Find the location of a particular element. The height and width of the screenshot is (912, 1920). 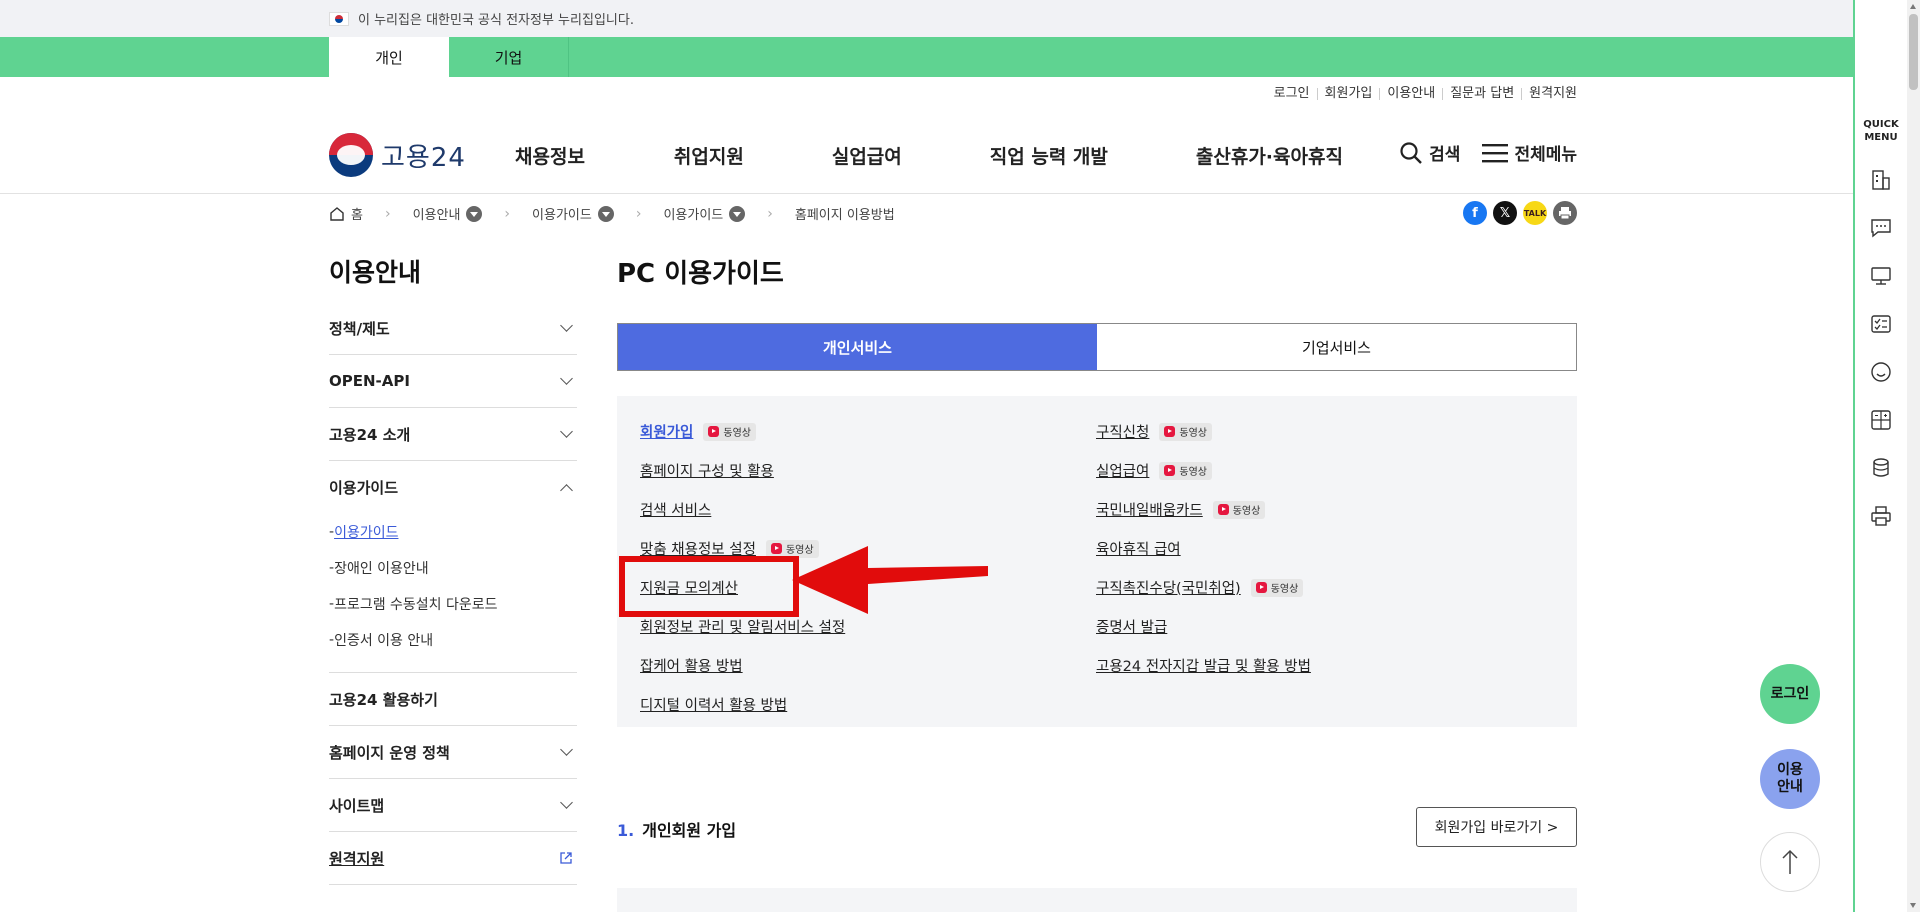

korea-flag-icon is located at coordinates (339, 18).